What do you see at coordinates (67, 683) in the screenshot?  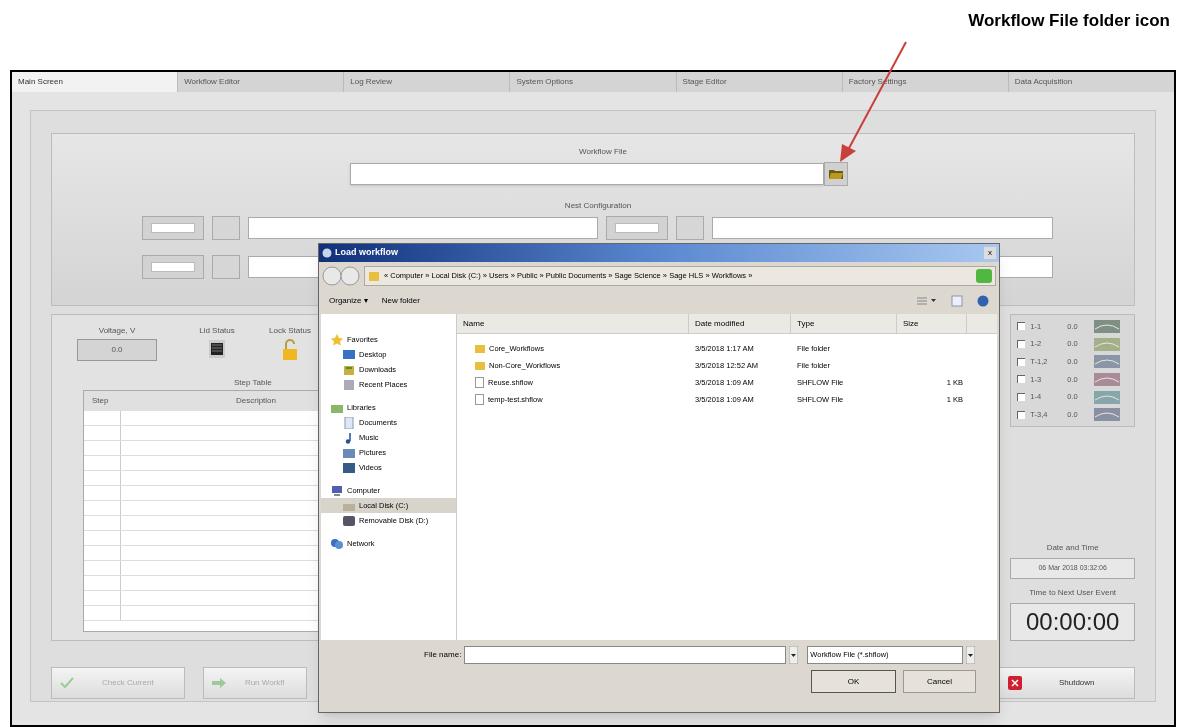 I see `check-icon` at bounding box center [67, 683].